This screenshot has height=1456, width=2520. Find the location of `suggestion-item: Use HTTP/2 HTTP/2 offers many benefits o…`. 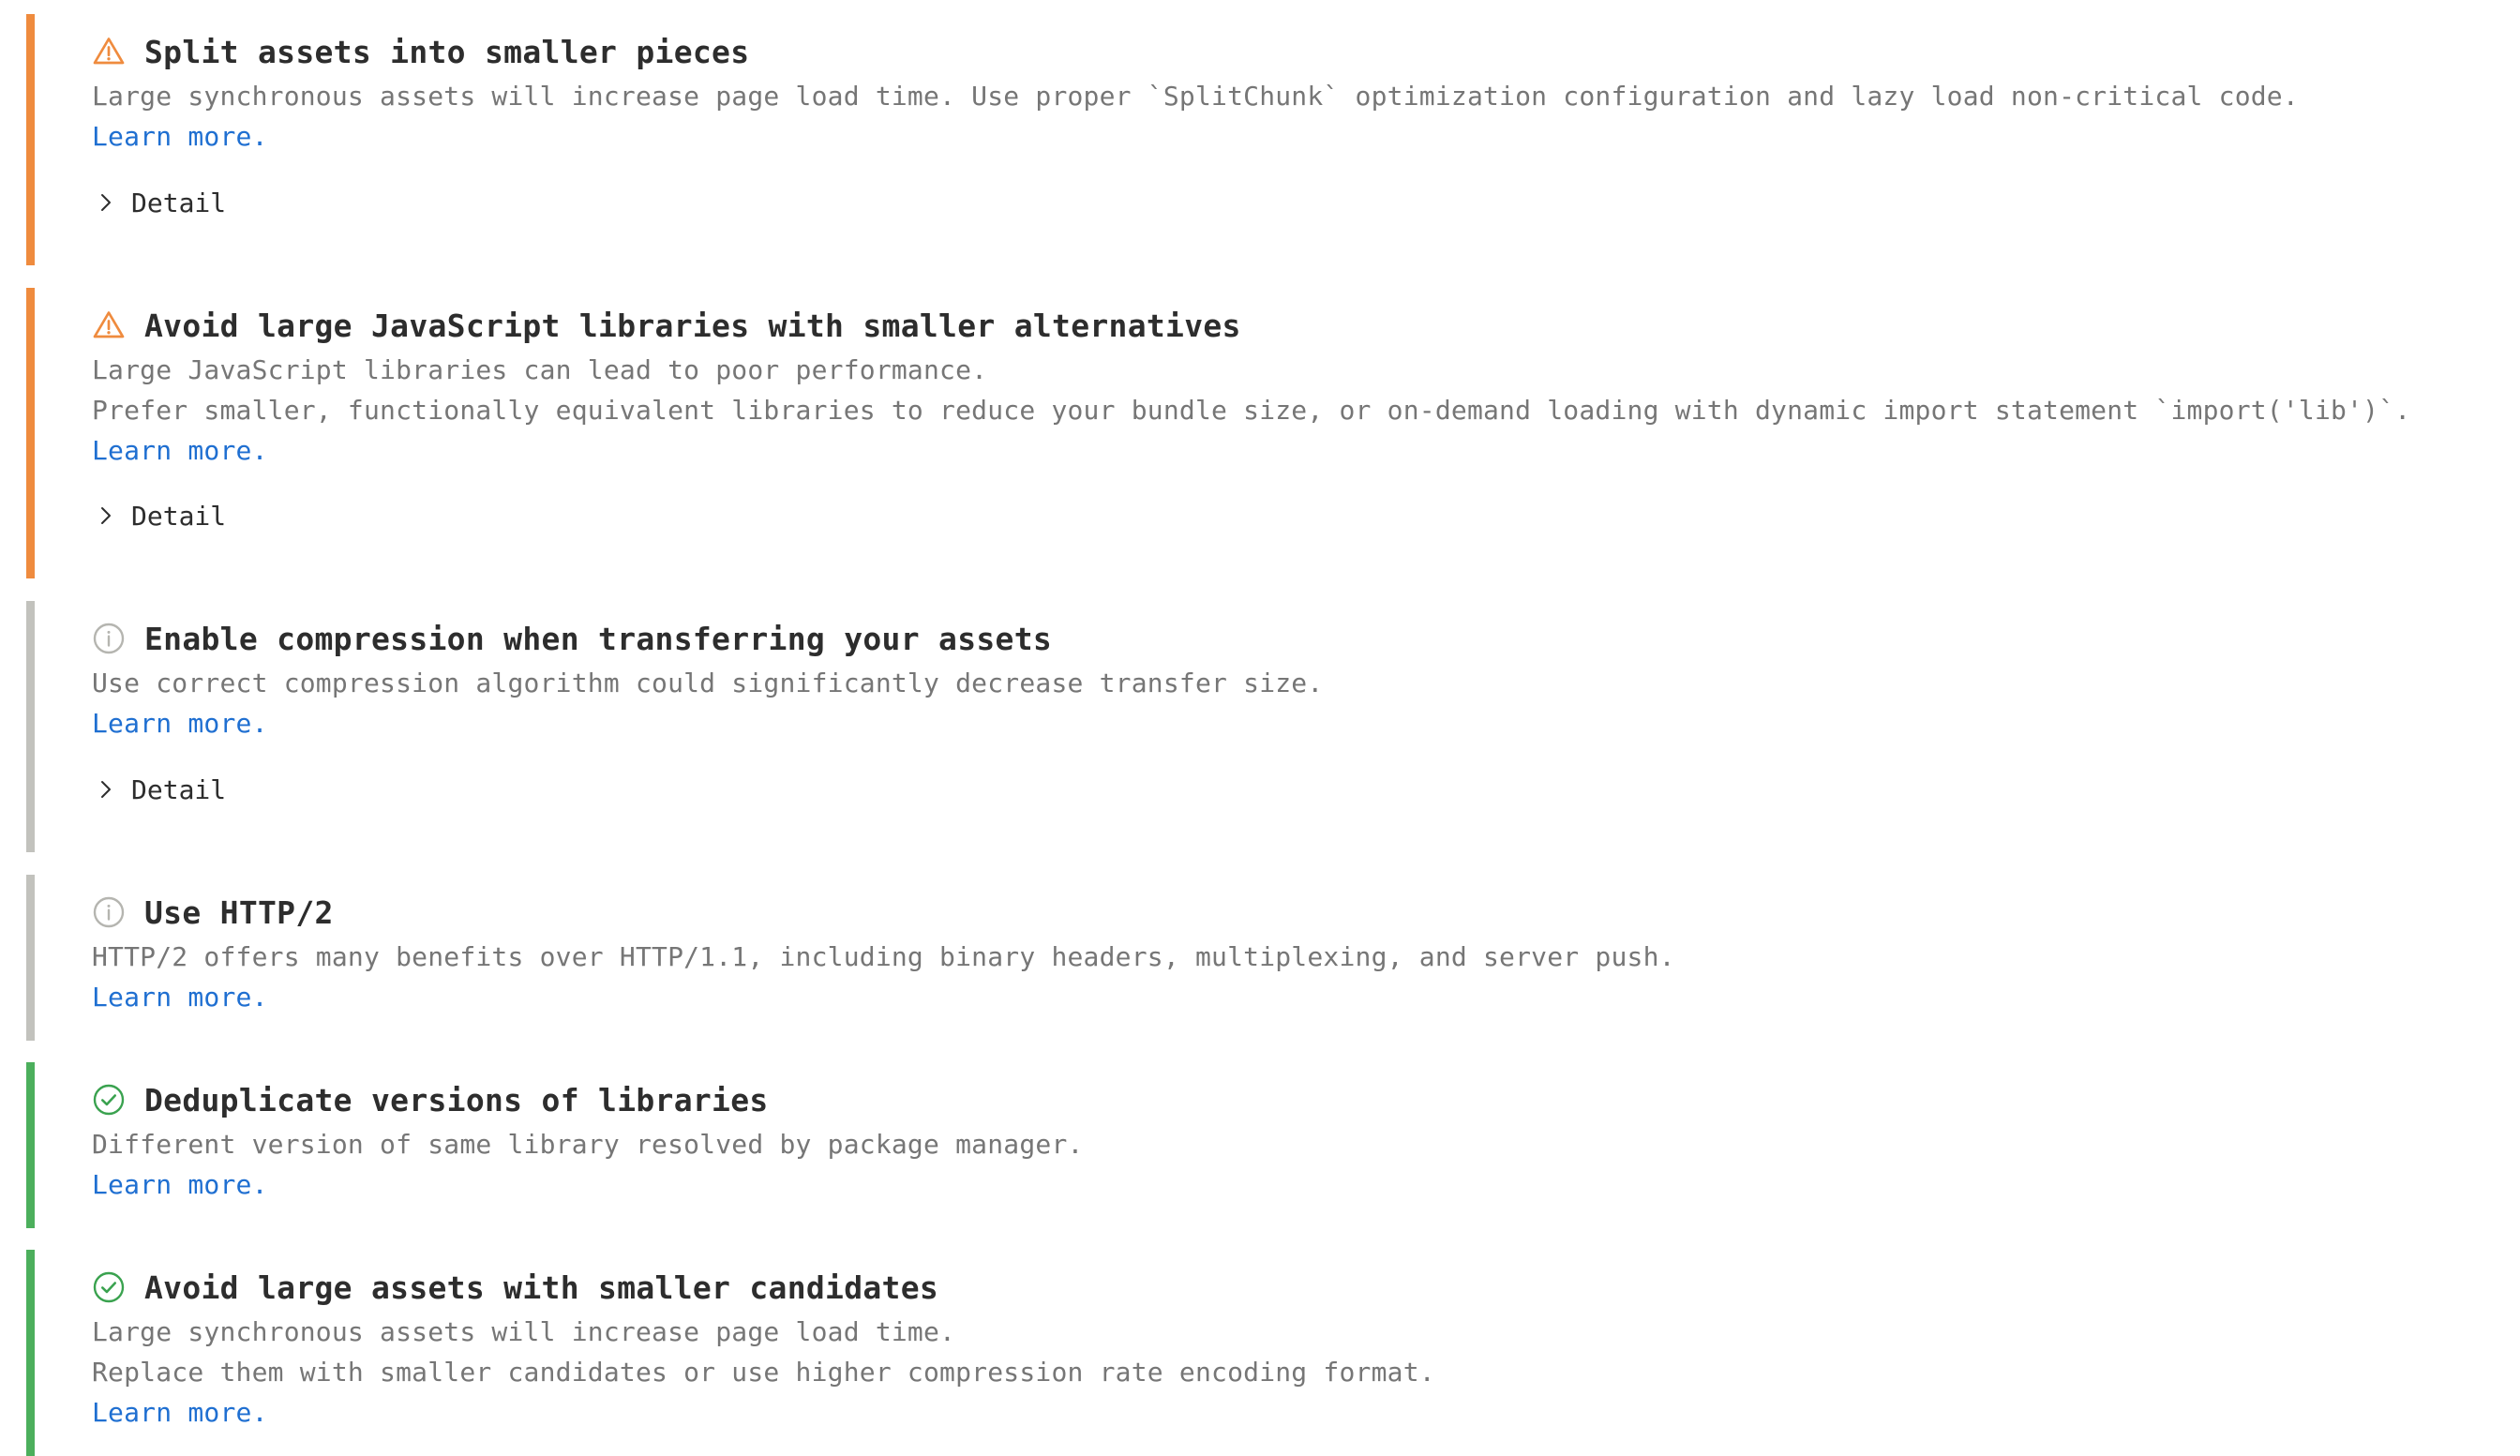

suggestion-item: Use HTTP/2 HTTP/2 offers many benefits o… is located at coordinates (1245, 958).